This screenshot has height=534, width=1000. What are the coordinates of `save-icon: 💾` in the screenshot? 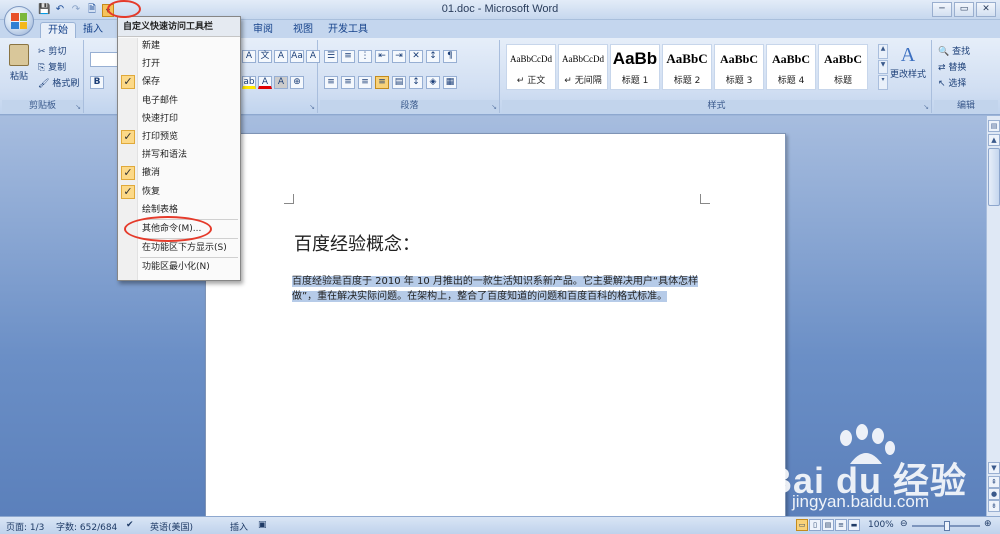 It's located at (44, 10).